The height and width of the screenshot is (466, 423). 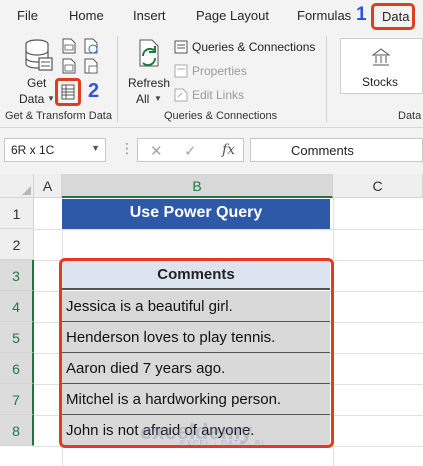 I want to click on tab-home: Home, so click(x=86, y=15).